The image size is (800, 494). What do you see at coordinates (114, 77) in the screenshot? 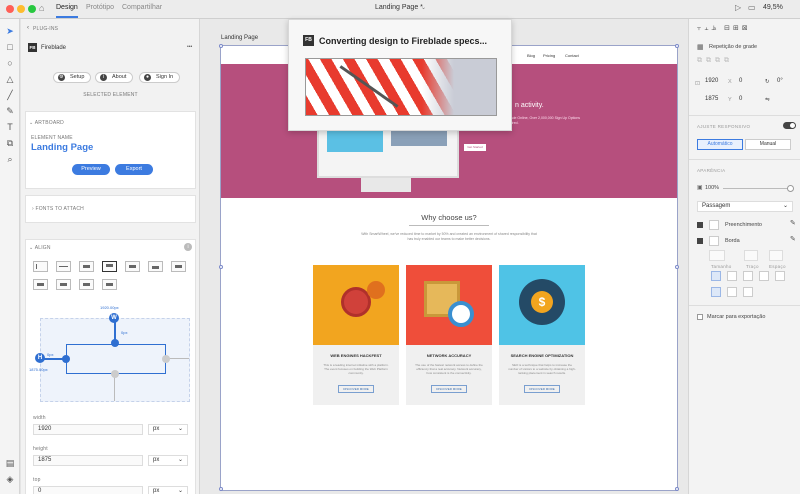
I see `about-button: i About` at bounding box center [114, 77].